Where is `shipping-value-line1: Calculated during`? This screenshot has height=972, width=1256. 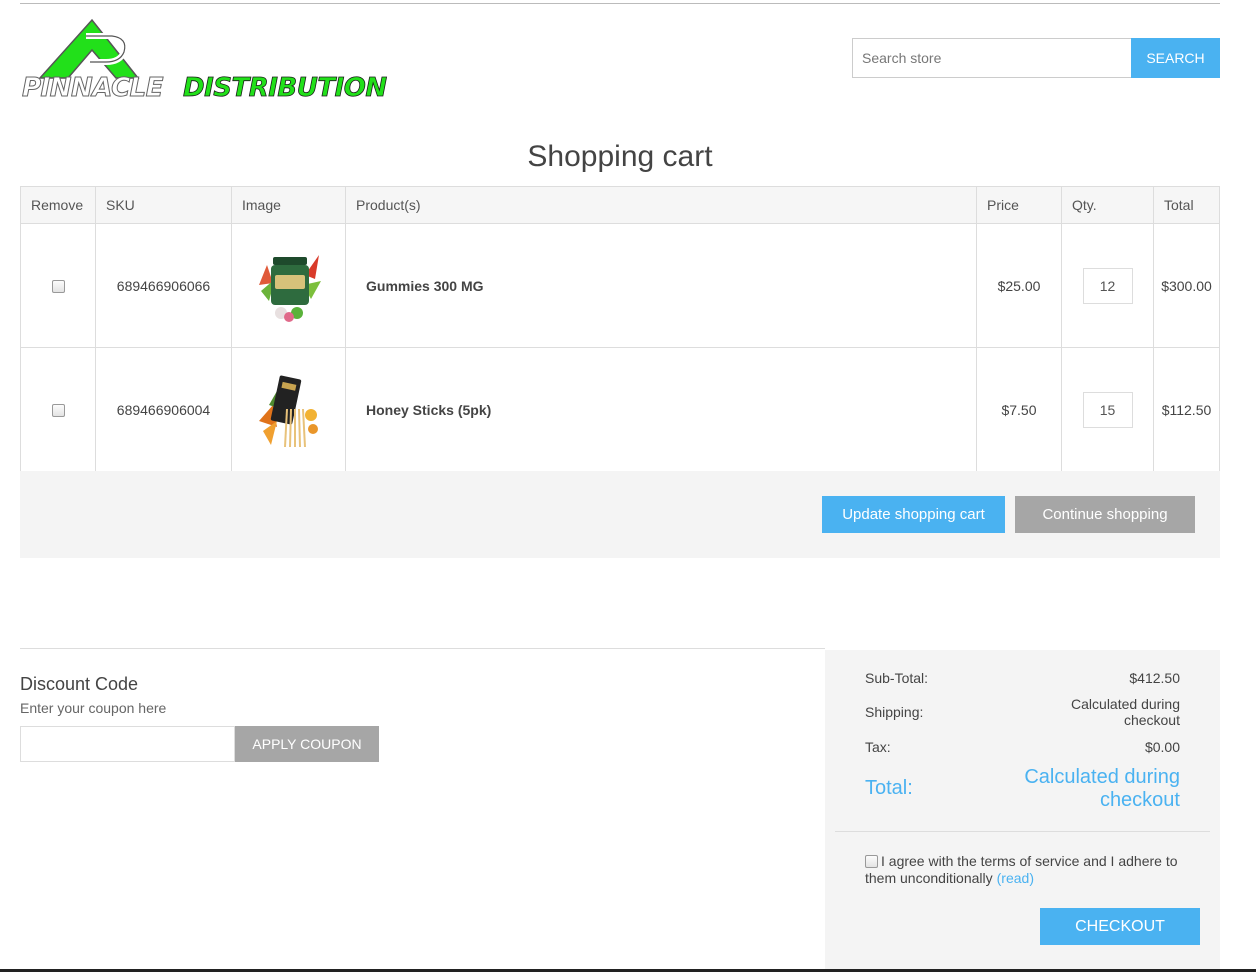 shipping-value-line1: Calculated during is located at coordinates (1125, 704).